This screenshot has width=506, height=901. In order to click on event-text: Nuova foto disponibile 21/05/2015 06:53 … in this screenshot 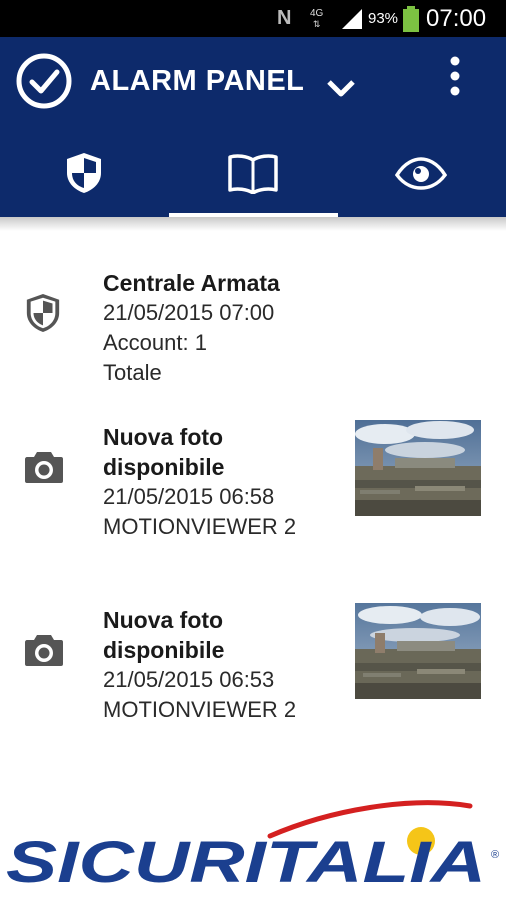, I will do `click(199, 665)`.